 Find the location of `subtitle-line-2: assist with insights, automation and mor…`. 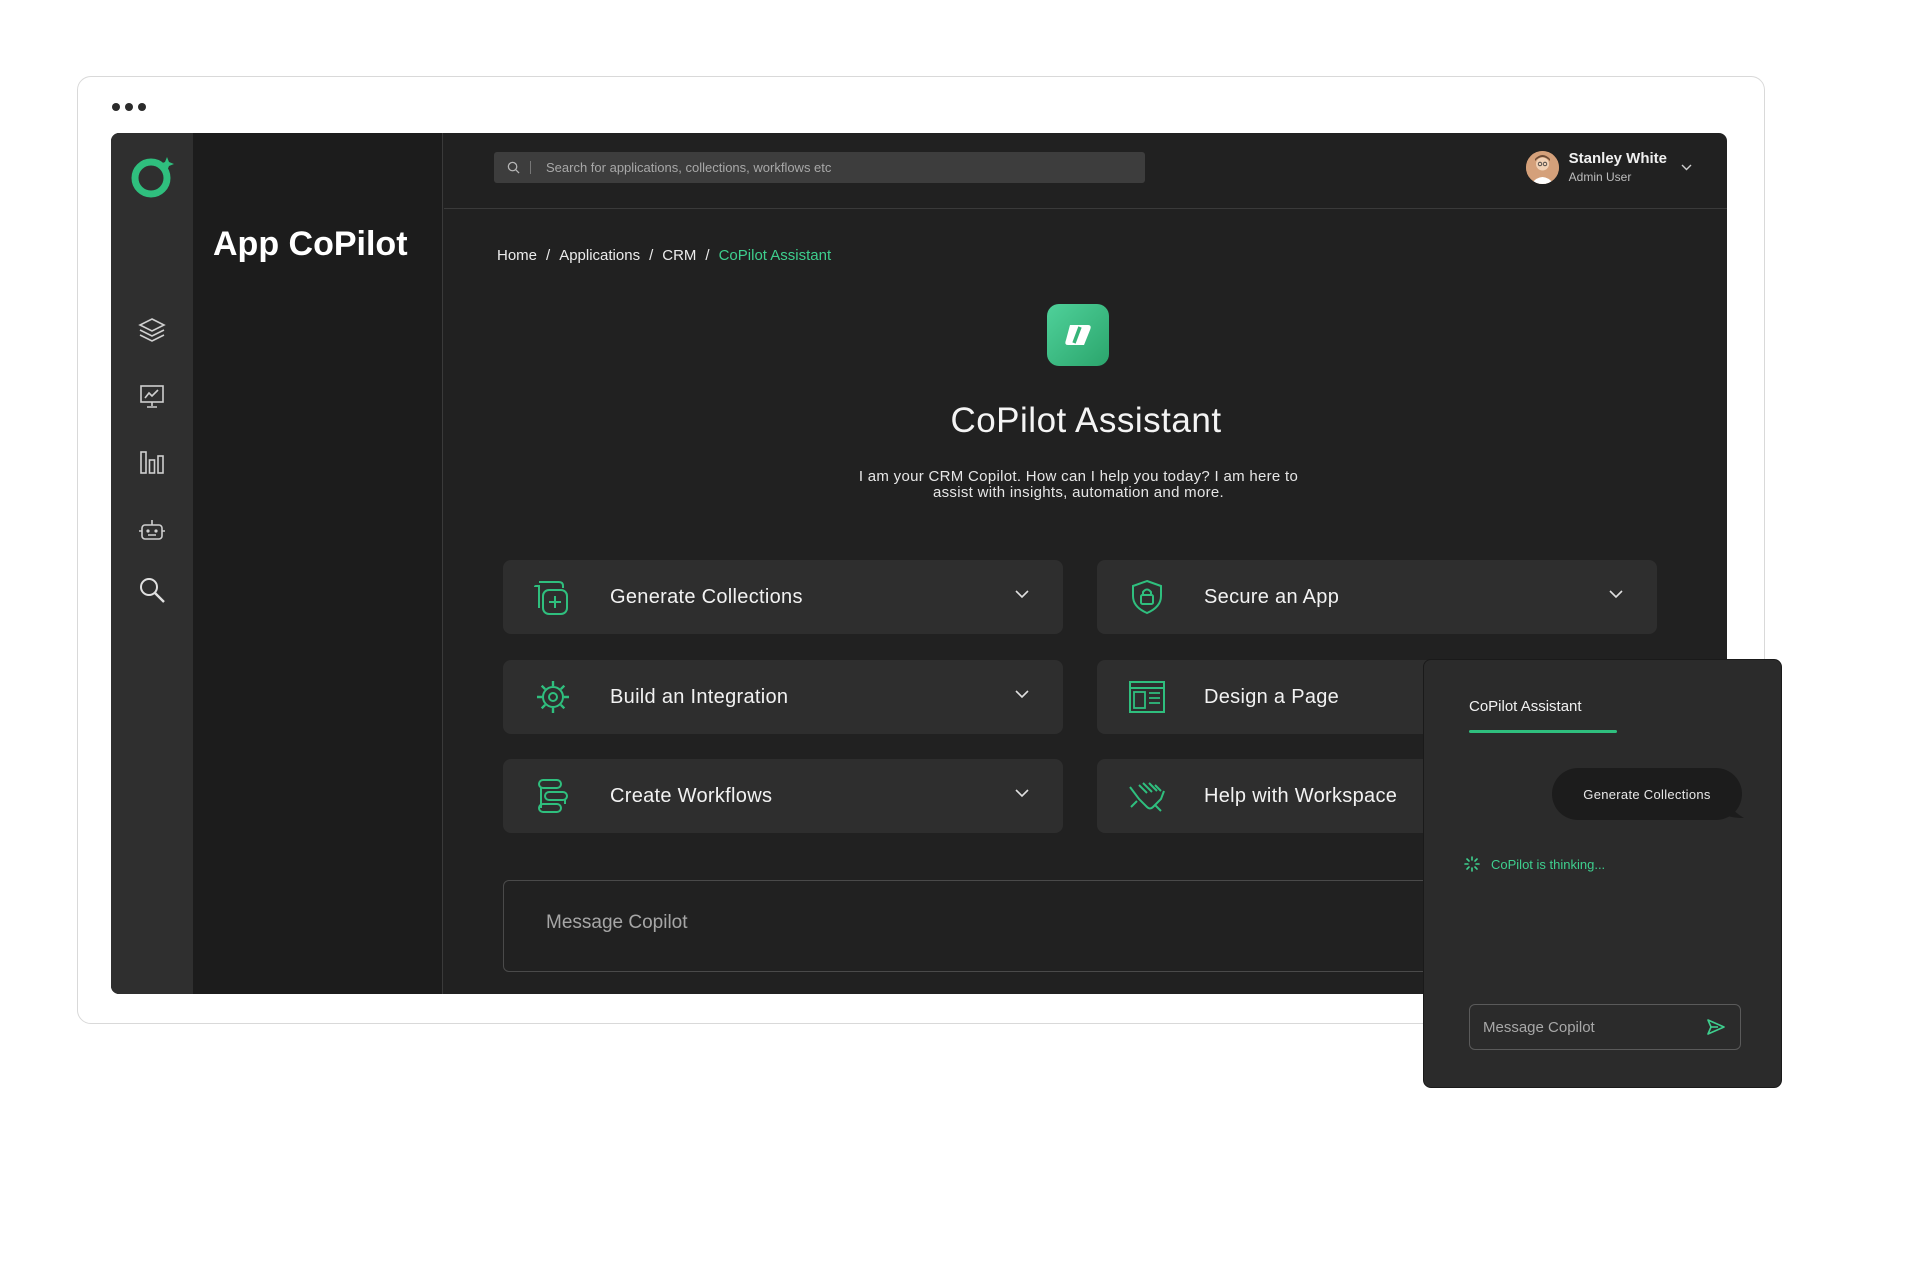

subtitle-line-2: assist with insights, automation and mor… is located at coordinates (1078, 492).